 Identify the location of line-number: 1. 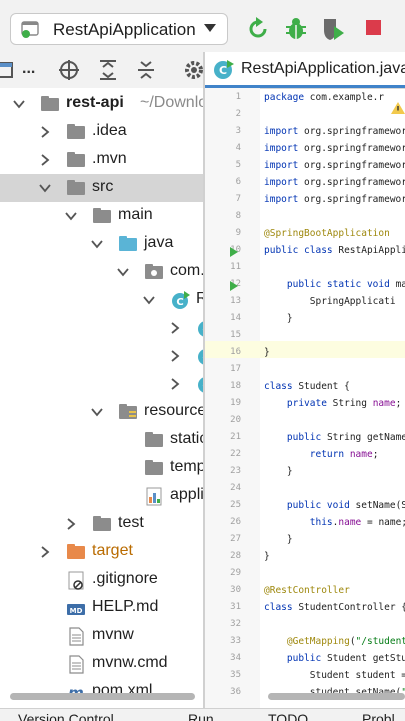
(238, 97).